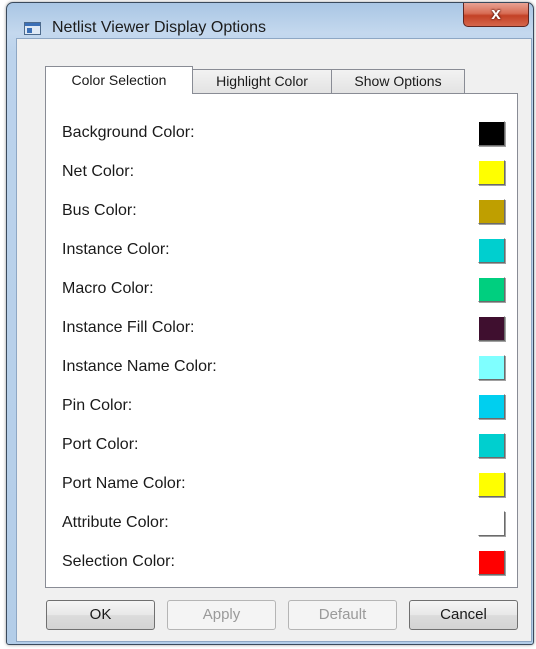 This screenshot has height=649, width=536. I want to click on port-name-color-swatch, so click(491, 484).